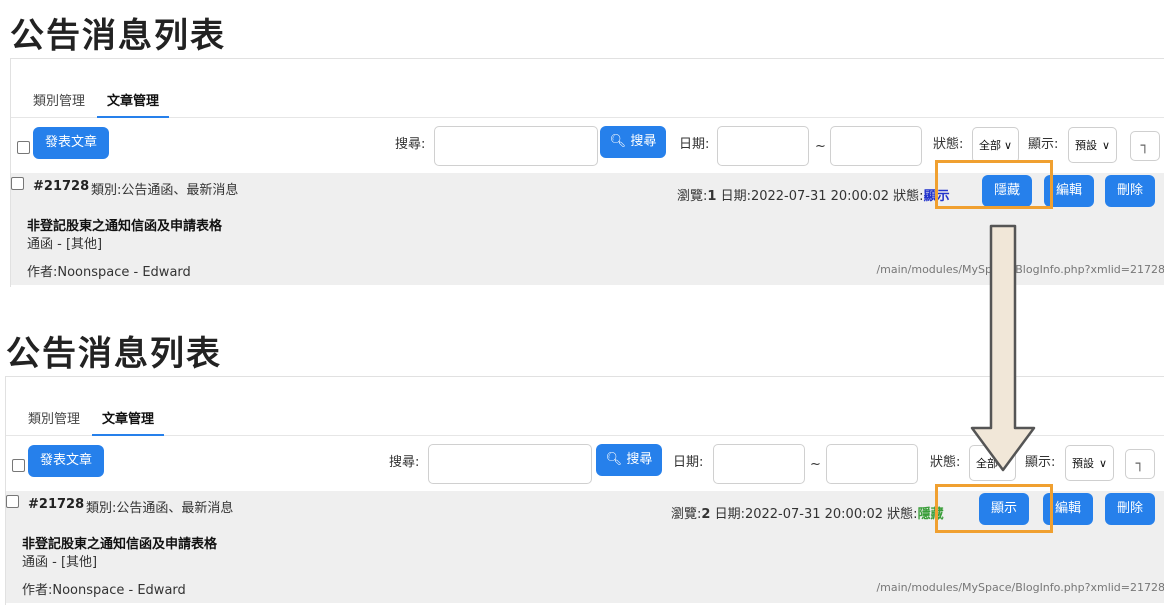 The image size is (1164, 612). What do you see at coordinates (706, 514) in the screenshot?
I see `views-count: 2` at bounding box center [706, 514].